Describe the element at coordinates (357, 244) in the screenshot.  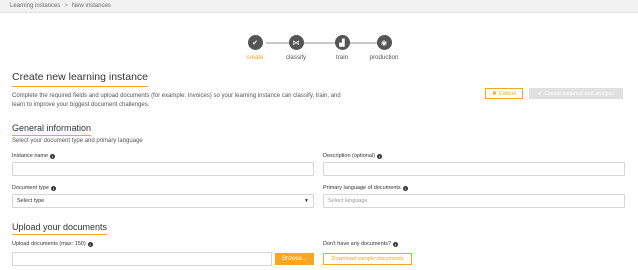
I see `sample-question-text: Don't have any documents?` at that location.